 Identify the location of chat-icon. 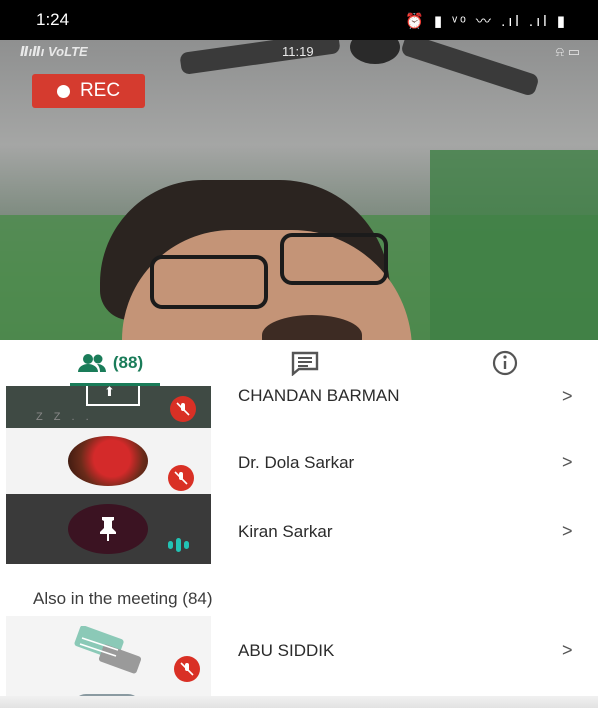
(305, 363).